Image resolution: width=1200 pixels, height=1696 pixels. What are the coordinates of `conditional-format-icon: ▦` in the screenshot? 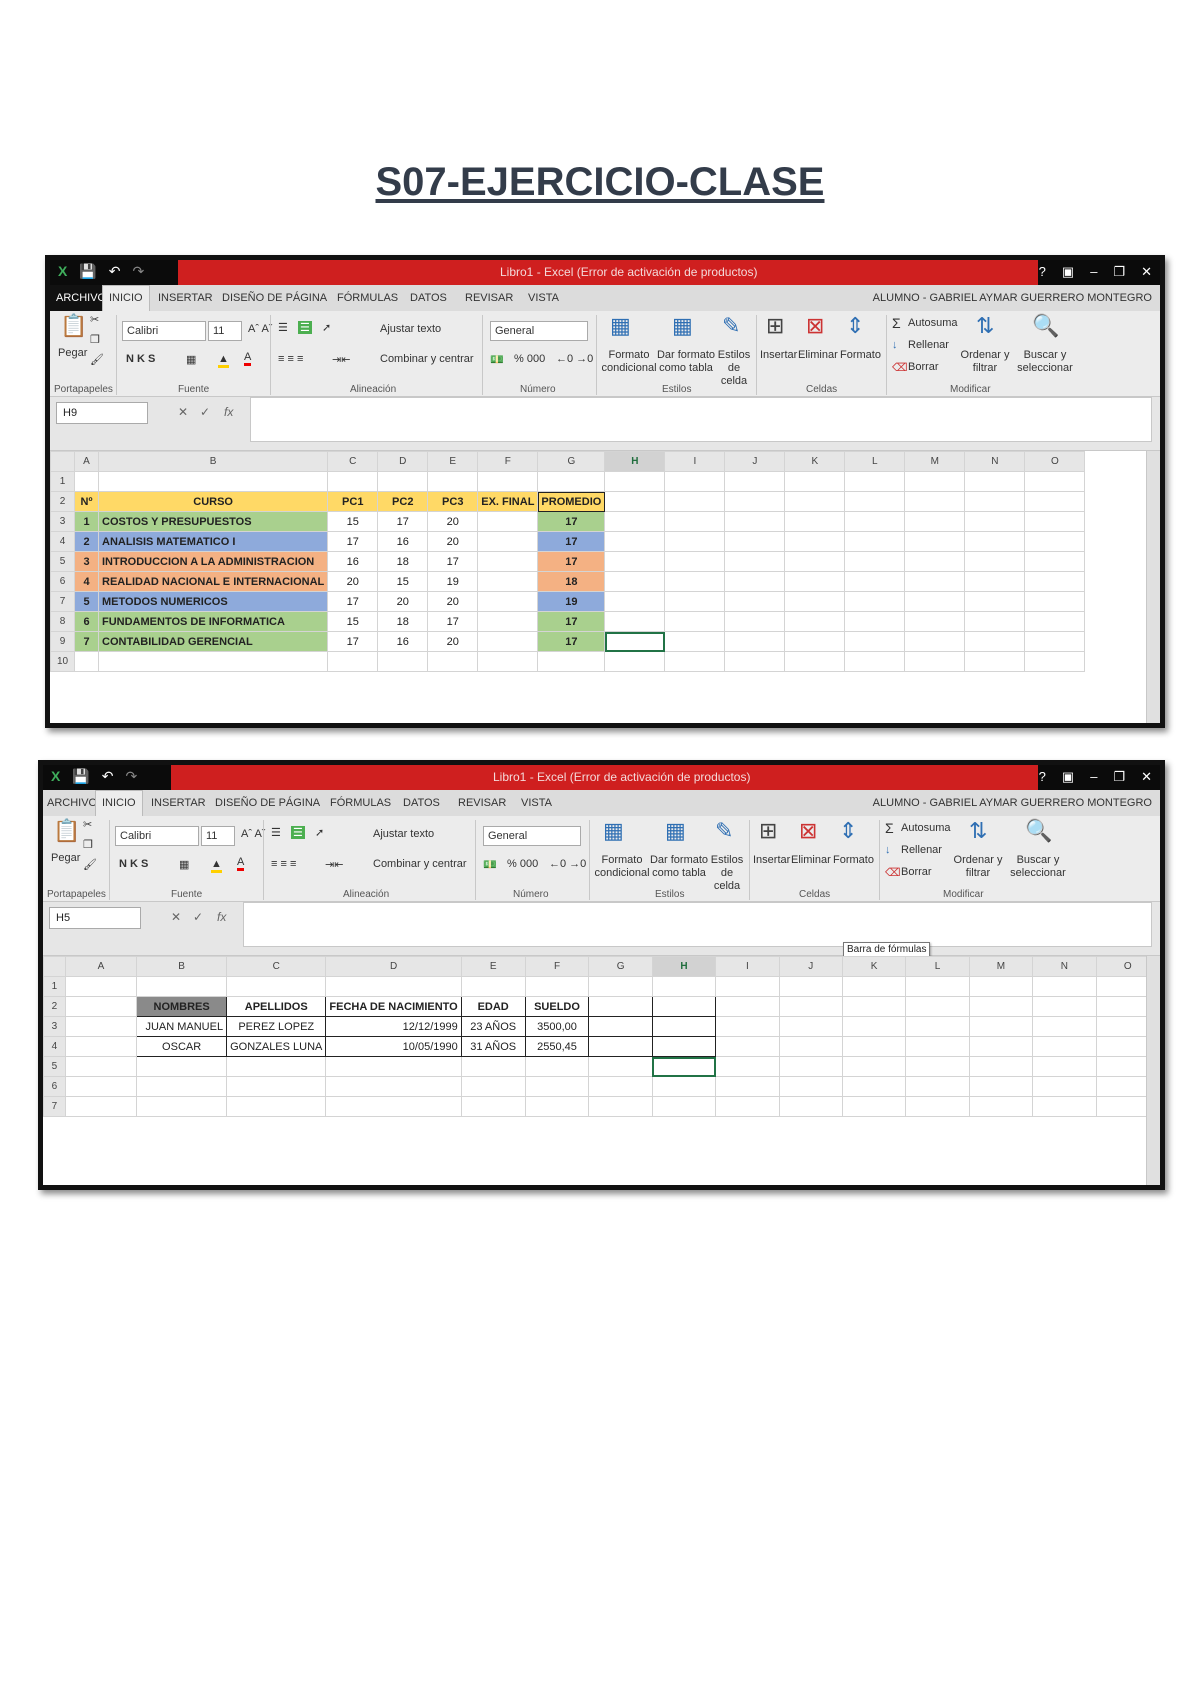 It's located at (613, 831).